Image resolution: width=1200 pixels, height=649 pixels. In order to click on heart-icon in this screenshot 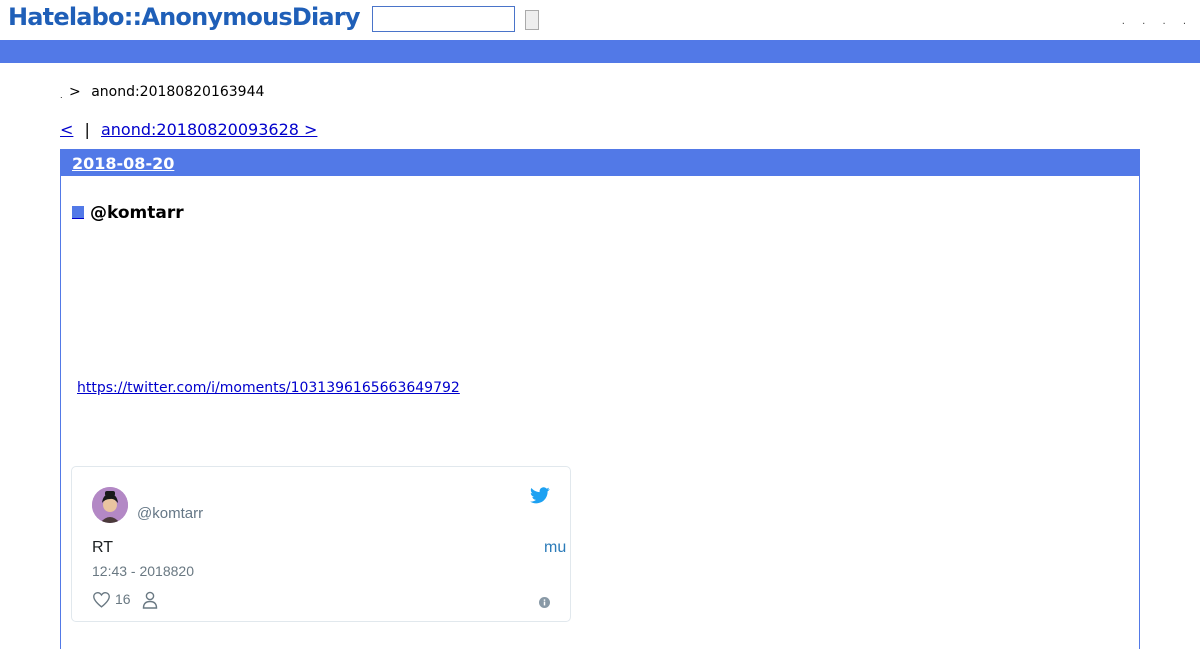, I will do `click(101, 602)`.